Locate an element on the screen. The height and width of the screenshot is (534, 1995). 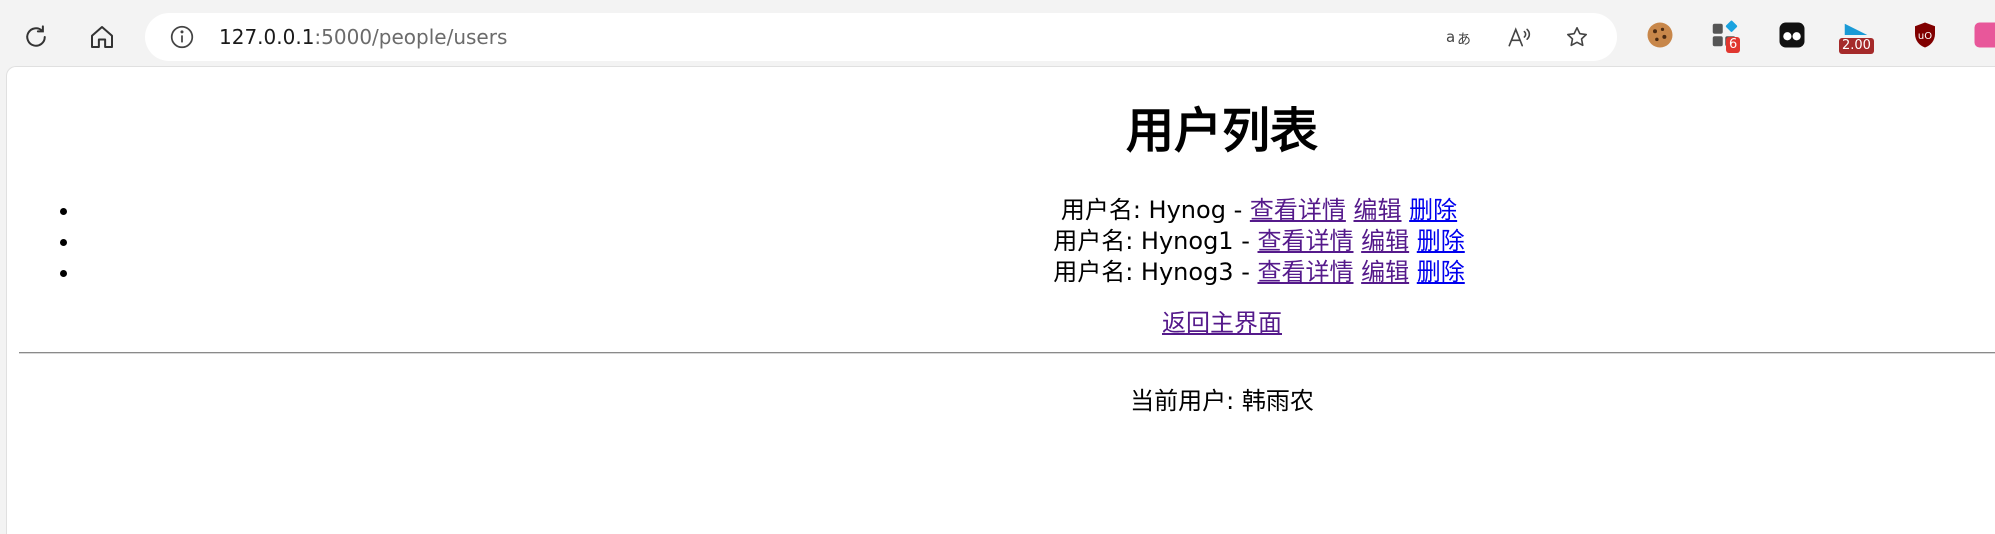
url-text: 127.0.0.1:5000/people/users is located at coordinates (363, 37).